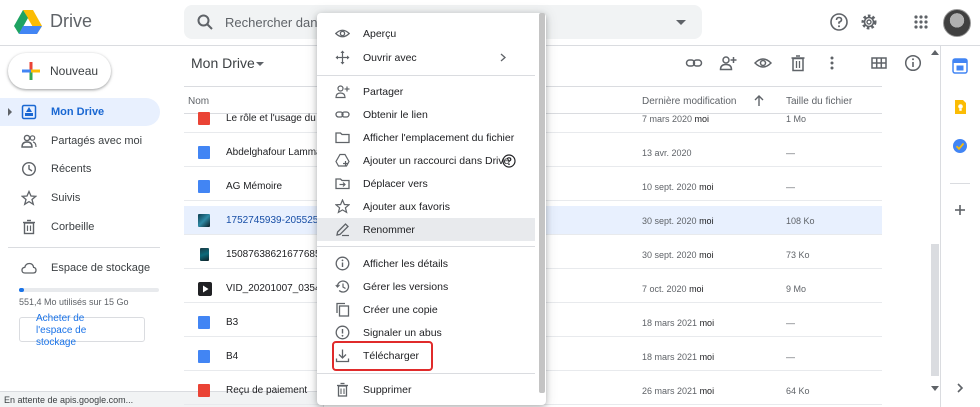  What do you see at coordinates (260, 64) in the screenshot?
I see `breadcrumb-dropdown-icon` at bounding box center [260, 64].